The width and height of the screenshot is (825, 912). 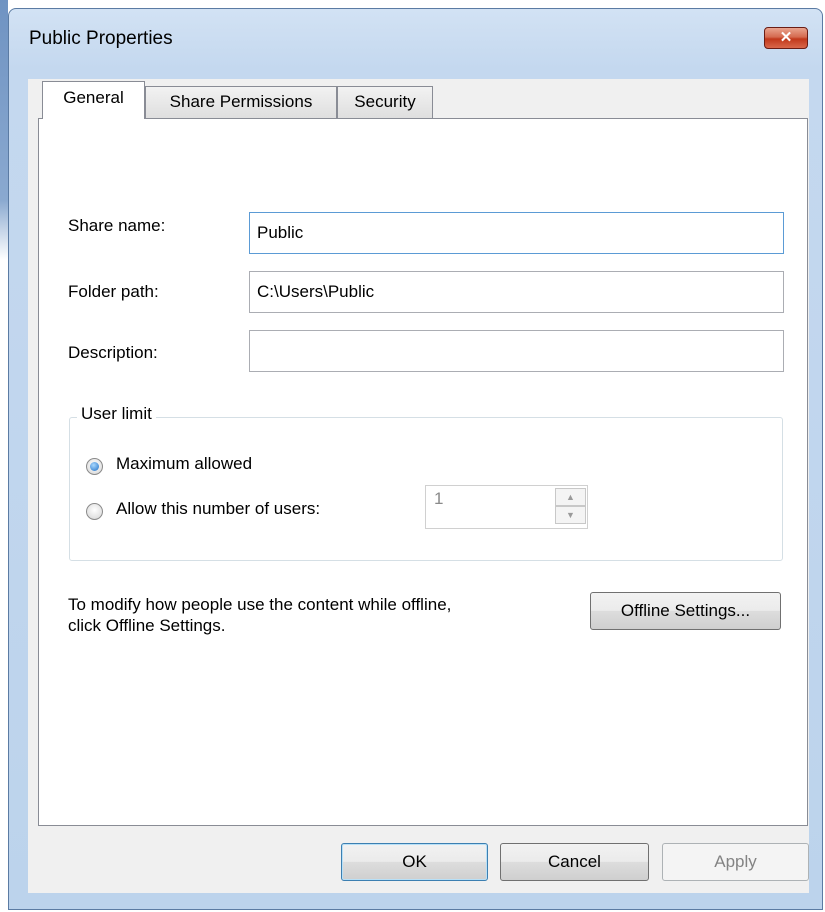 I want to click on tab-security: Security, so click(x=385, y=102).